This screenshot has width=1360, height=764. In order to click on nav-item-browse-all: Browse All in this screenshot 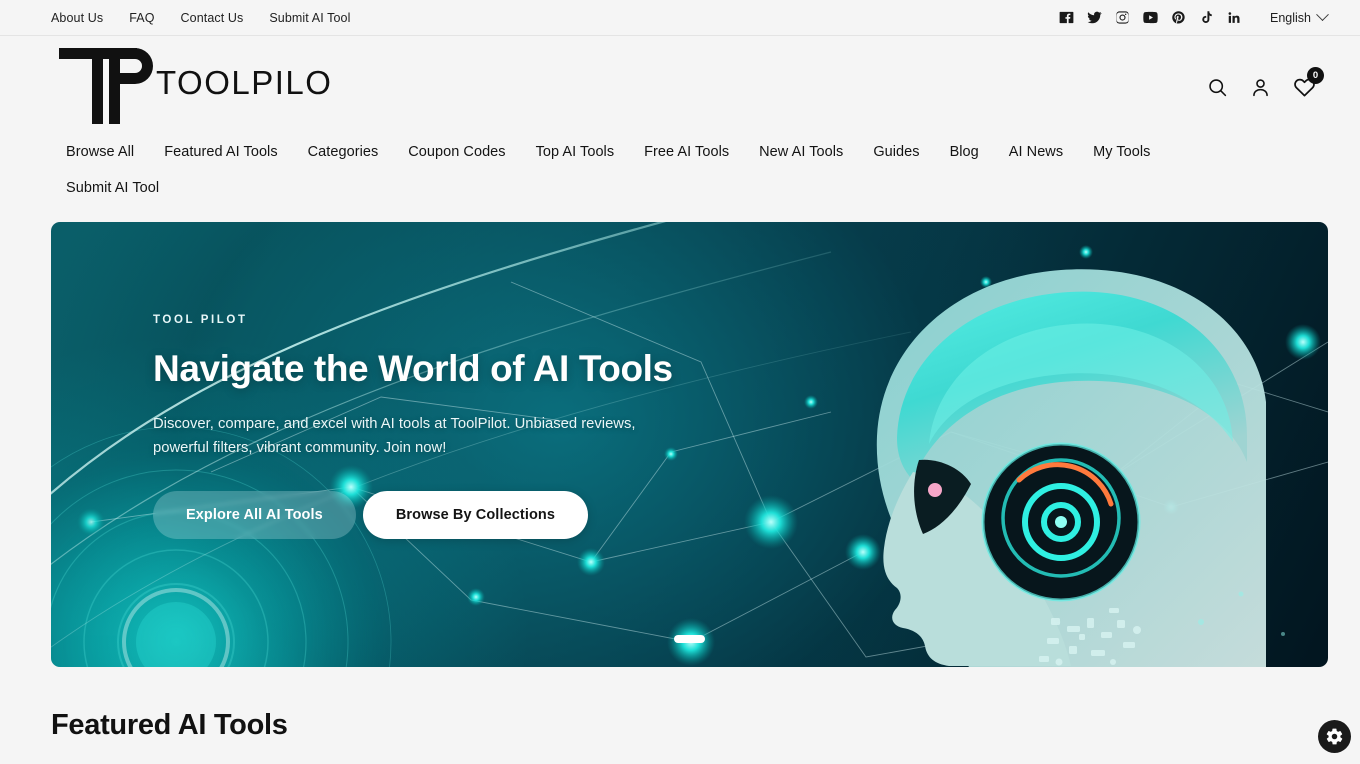, I will do `click(100, 152)`.